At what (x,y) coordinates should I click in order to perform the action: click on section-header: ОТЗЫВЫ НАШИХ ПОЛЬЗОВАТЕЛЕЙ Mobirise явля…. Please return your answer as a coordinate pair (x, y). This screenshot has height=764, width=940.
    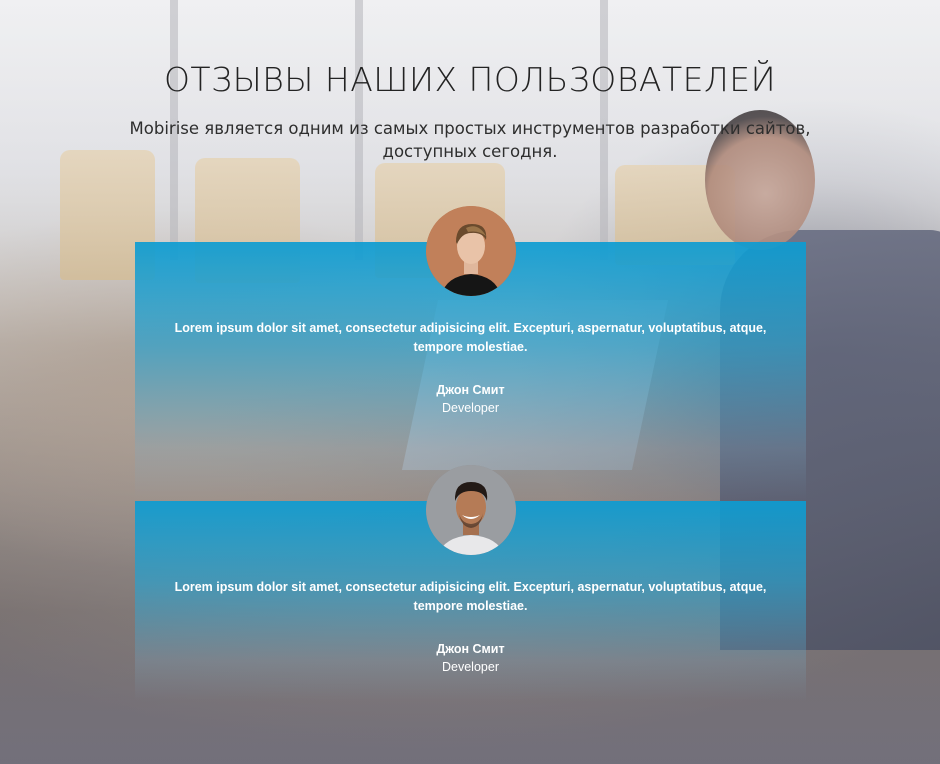
    Looking at the image, I should click on (470, 111).